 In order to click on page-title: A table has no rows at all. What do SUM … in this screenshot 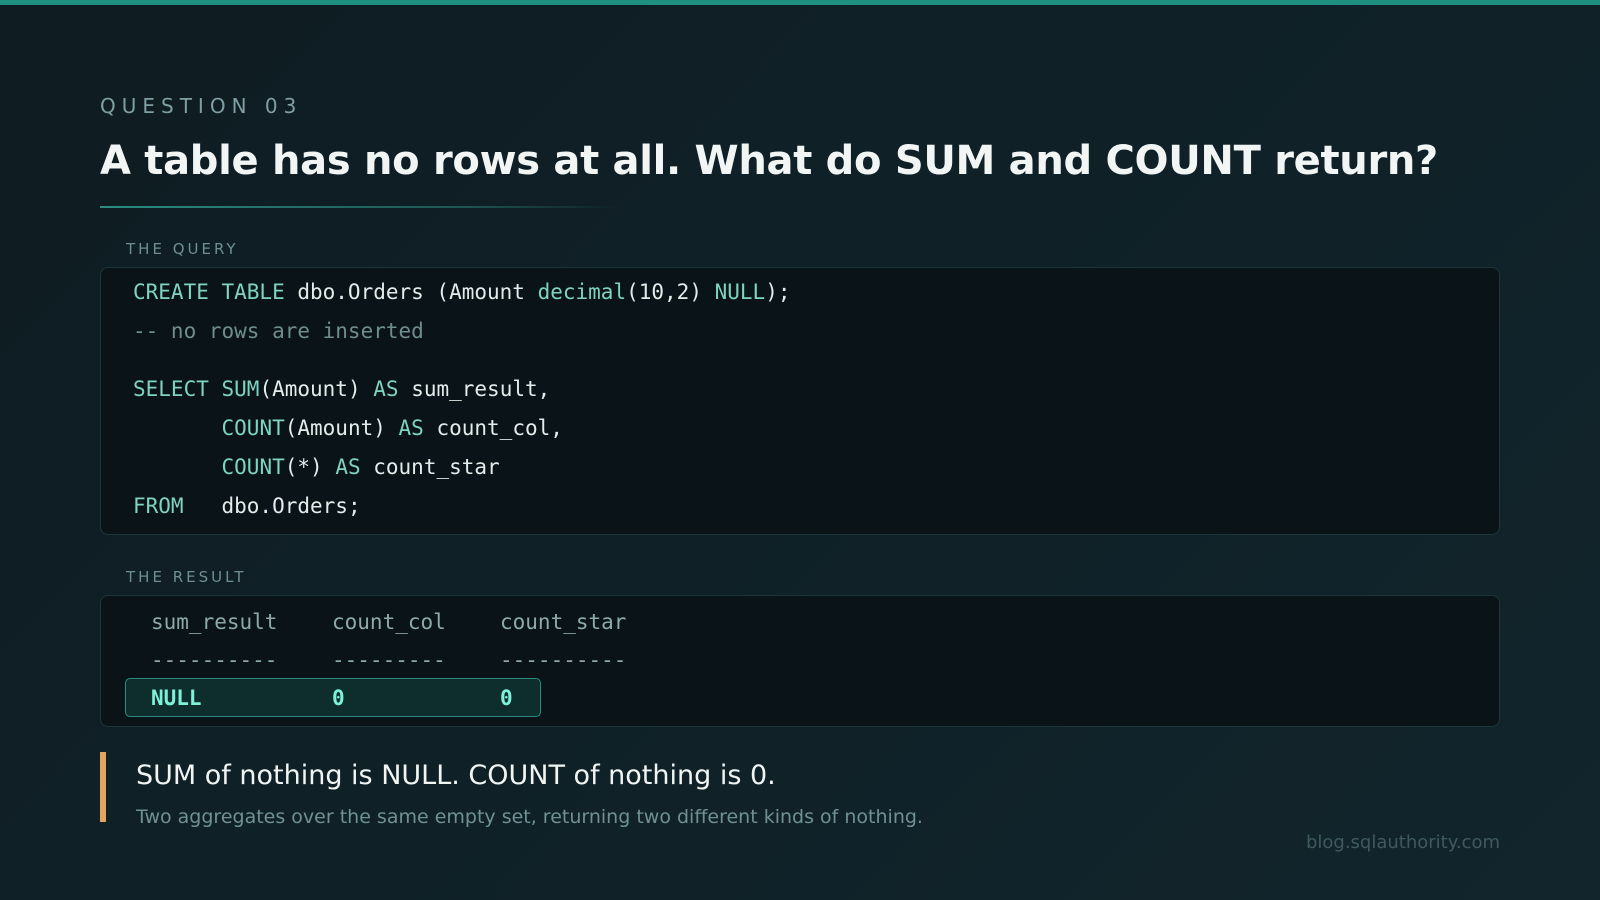, I will do `click(769, 161)`.